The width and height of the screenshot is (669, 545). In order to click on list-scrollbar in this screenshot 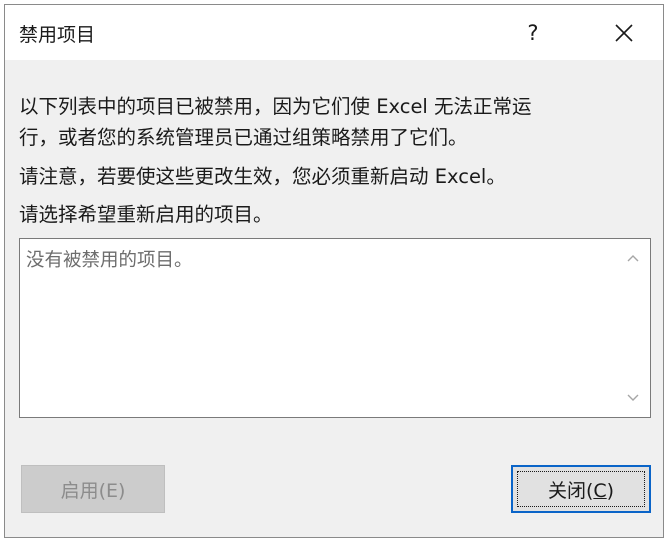, I will do `click(633, 328)`.